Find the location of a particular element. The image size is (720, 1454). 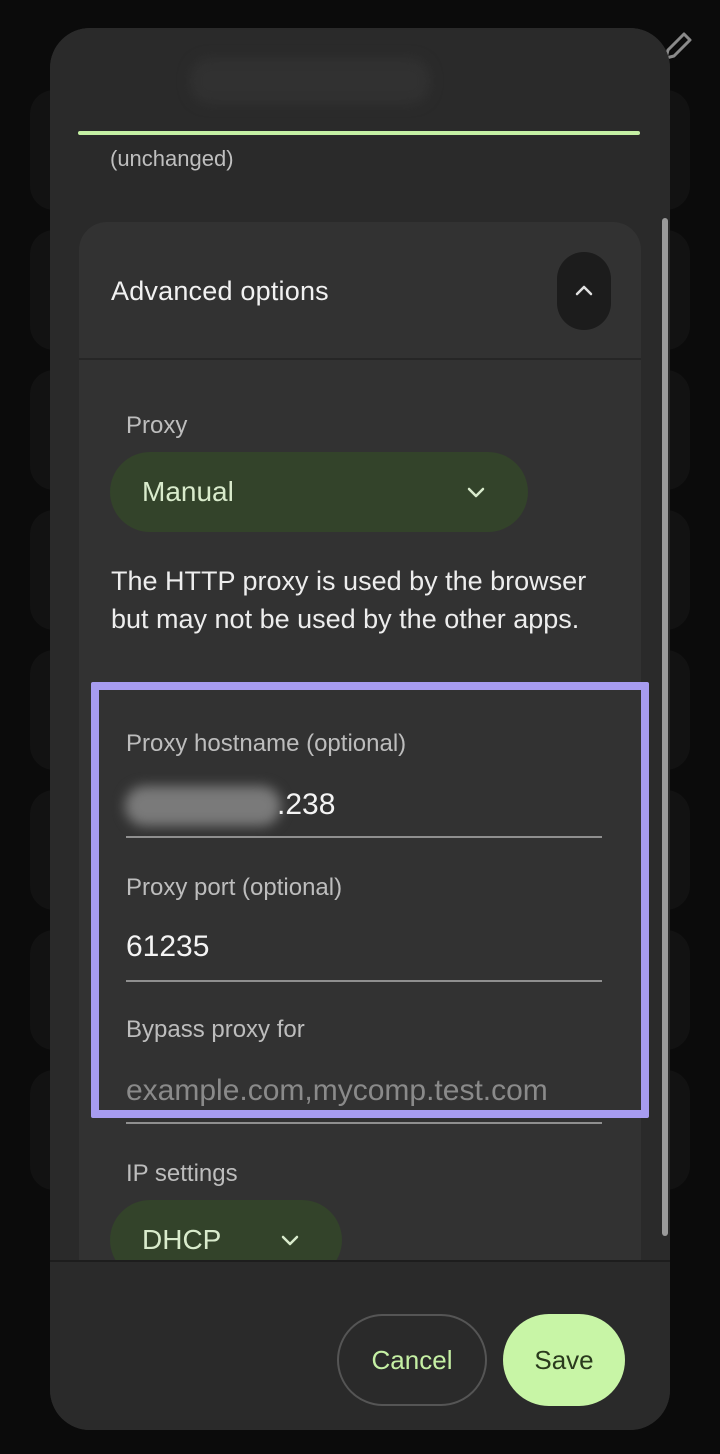

advanced-options-title: Advanced options is located at coordinates (220, 291).